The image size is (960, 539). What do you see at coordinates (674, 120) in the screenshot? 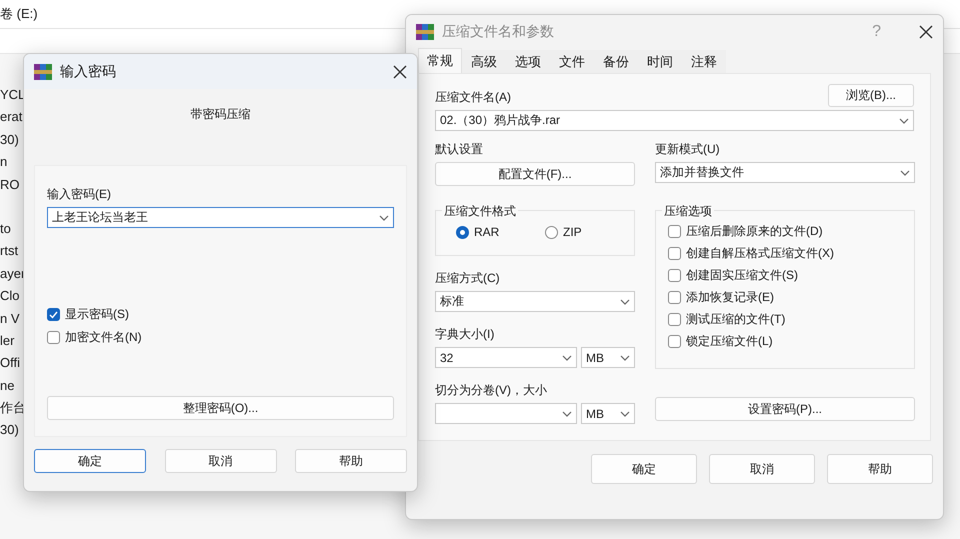
I see `archive-name-field: 02.（30）鸦片战争.rar` at bounding box center [674, 120].